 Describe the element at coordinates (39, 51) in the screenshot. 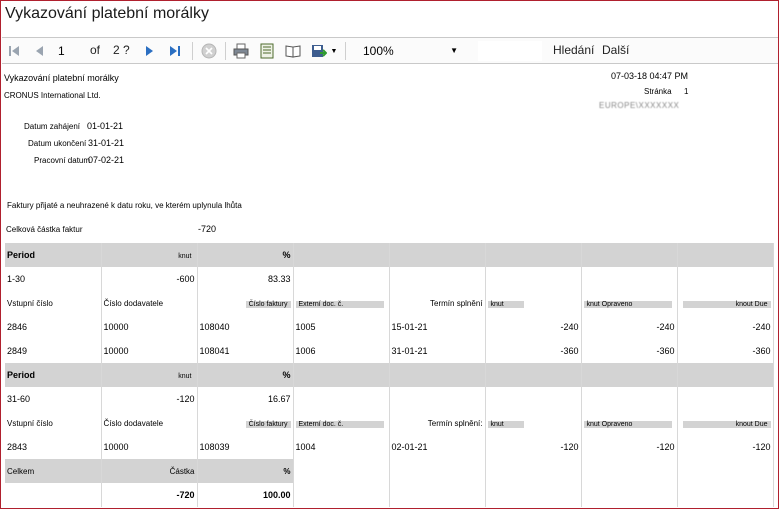

I see `prev-page-icon` at that location.